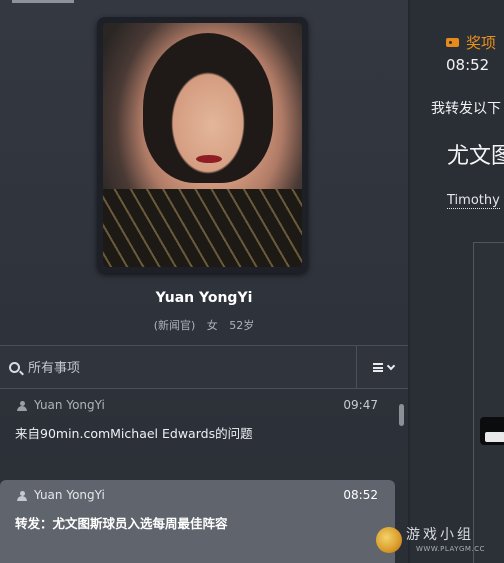 The image size is (504, 563). What do you see at coordinates (178, 368) in the screenshot?
I see `search-input` at bounding box center [178, 368].